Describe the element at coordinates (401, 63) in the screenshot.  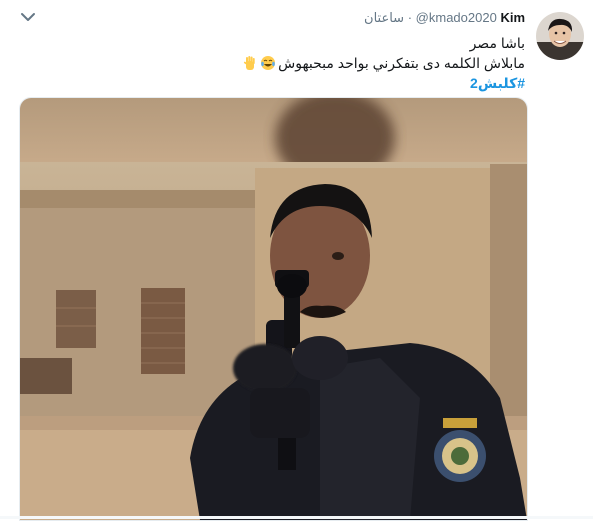
I see `tweet-line-2-text: مابلاش الكلمه دى بتفكرني بواحد مبحبهوش` at that location.